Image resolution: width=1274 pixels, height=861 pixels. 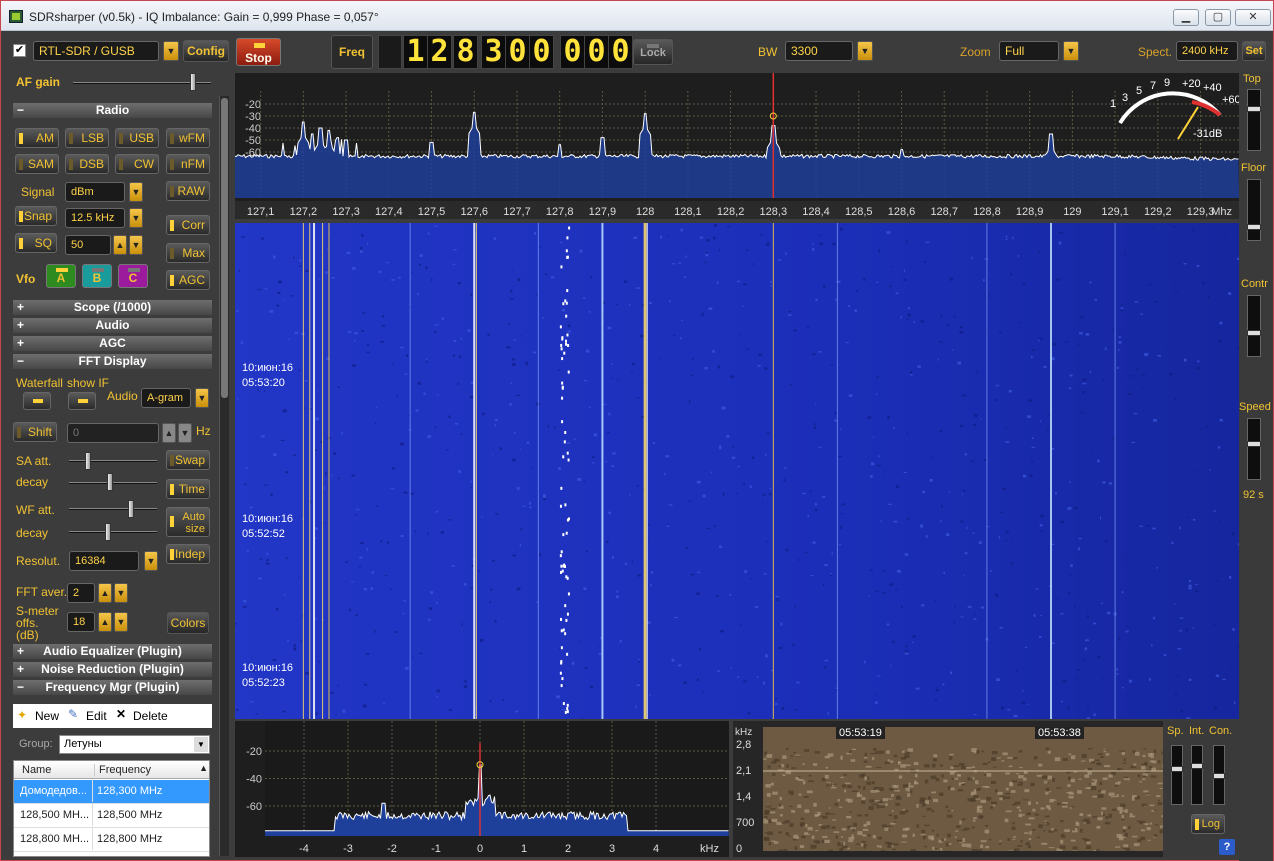 I want to click on shift-up-icon: ▲, so click(x=169, y=433).